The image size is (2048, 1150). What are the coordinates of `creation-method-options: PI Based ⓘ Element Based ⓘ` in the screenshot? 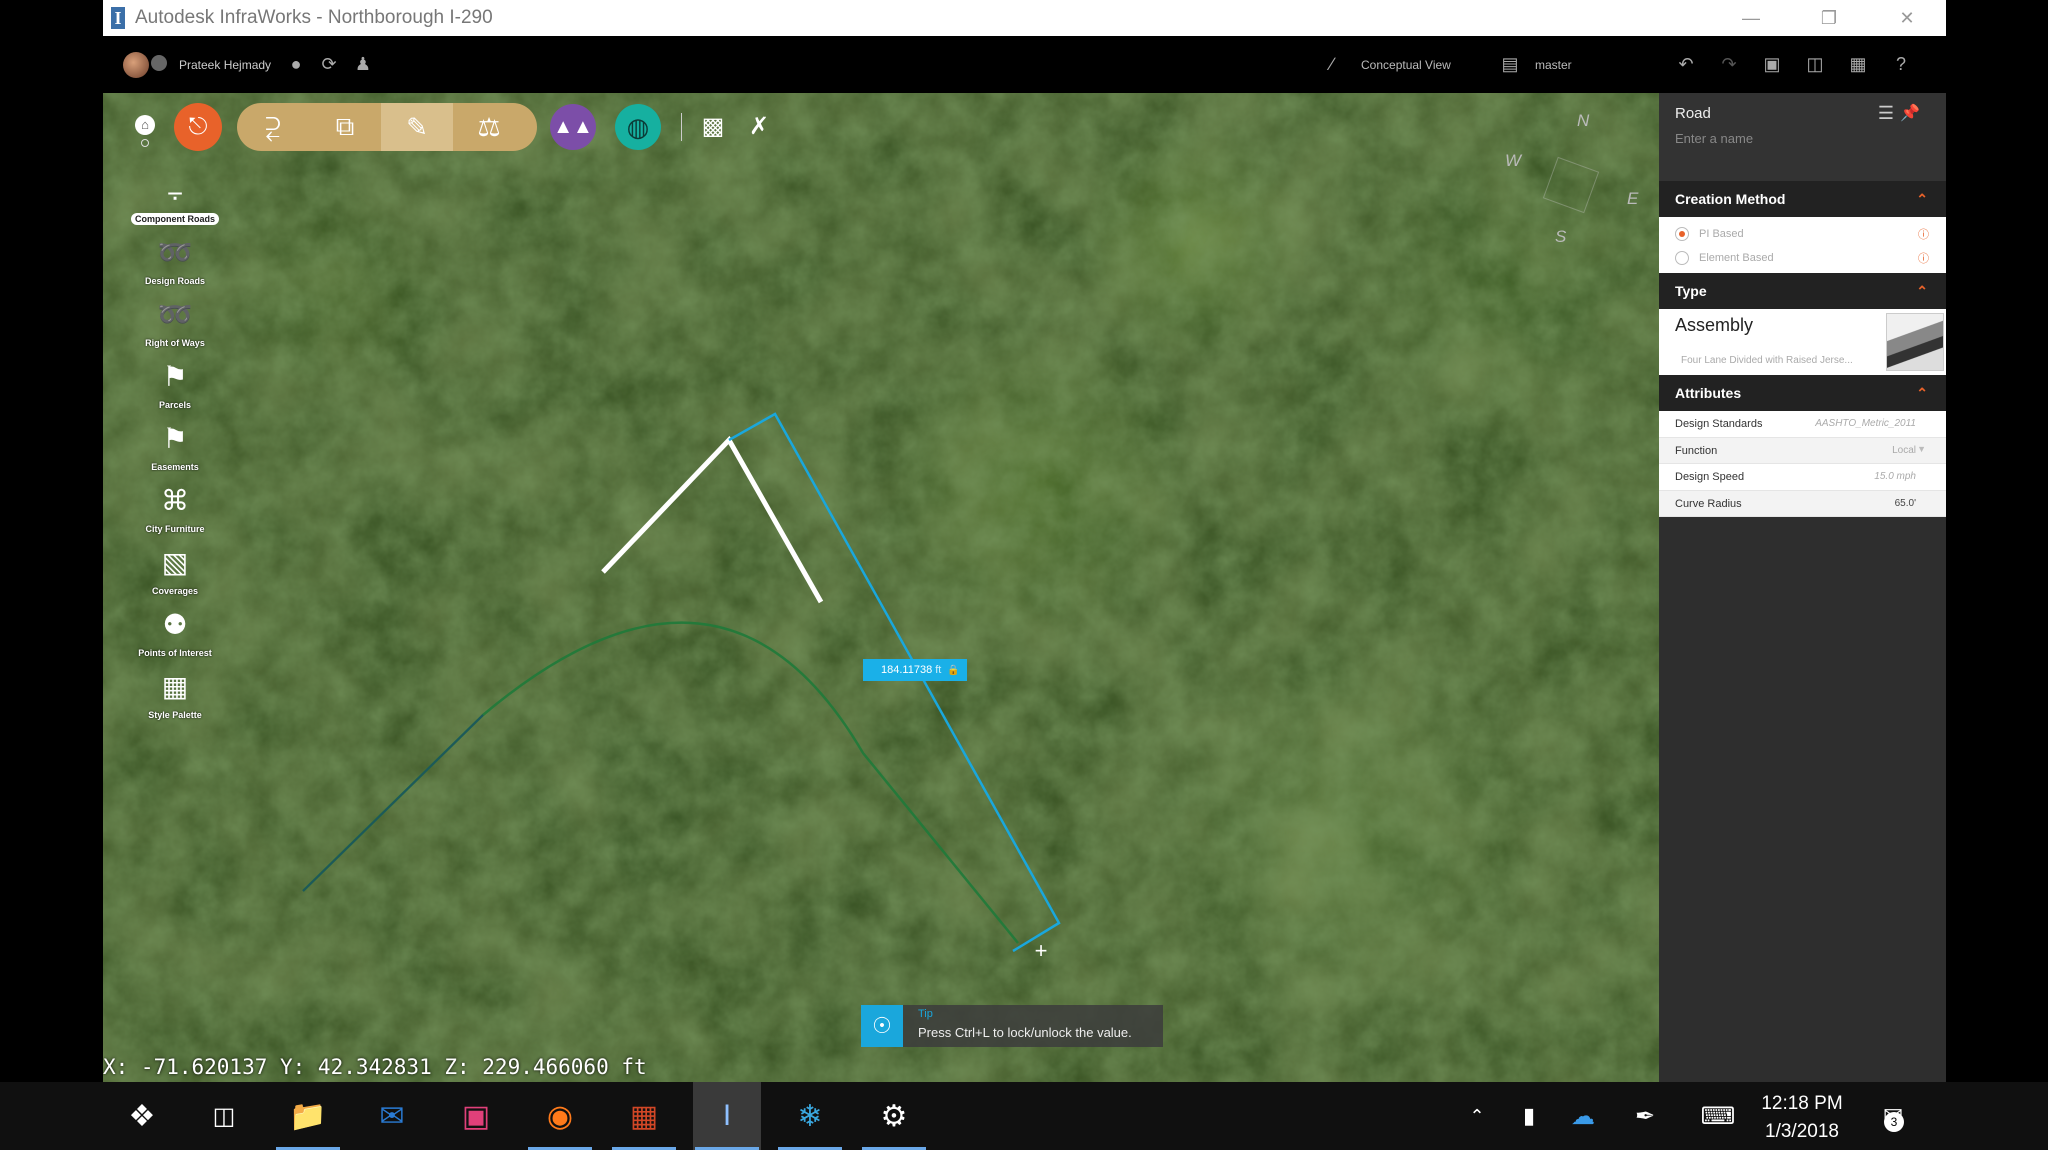 It's located at (1802, 245).